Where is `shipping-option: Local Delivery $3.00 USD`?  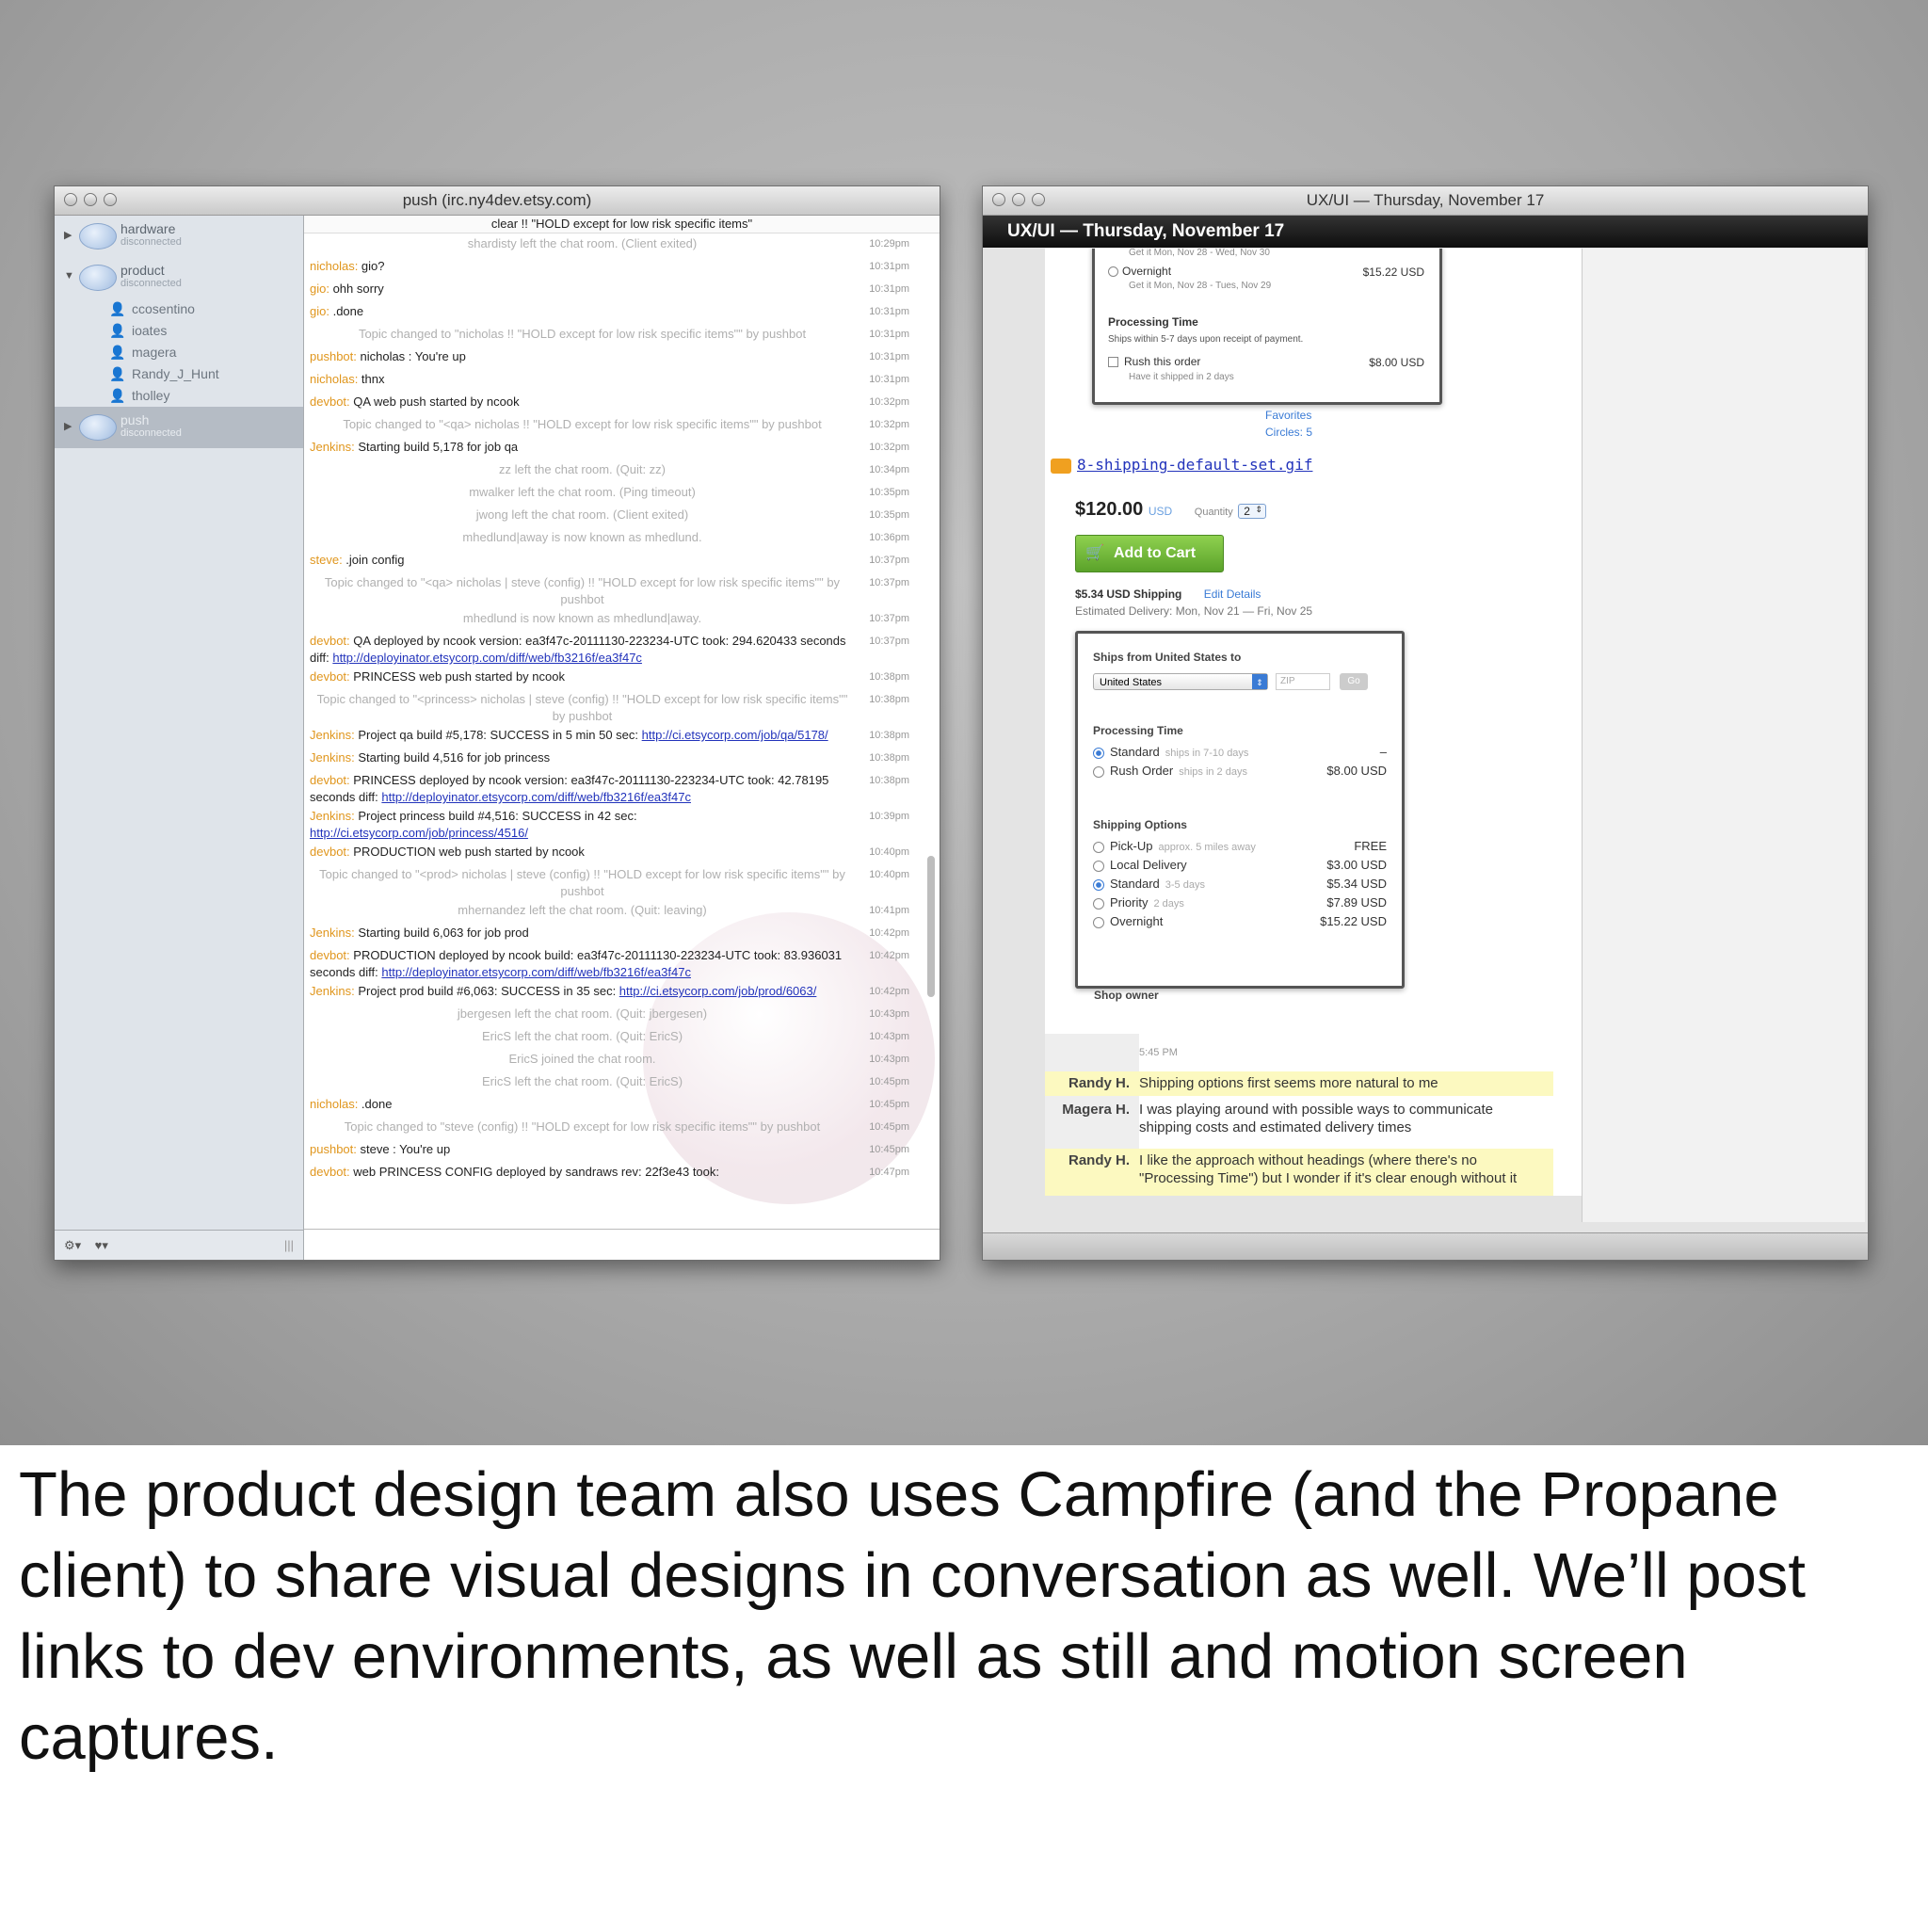
shipping-option: Local Delivery $3.00 USD is located at coordinates (1240, 868).